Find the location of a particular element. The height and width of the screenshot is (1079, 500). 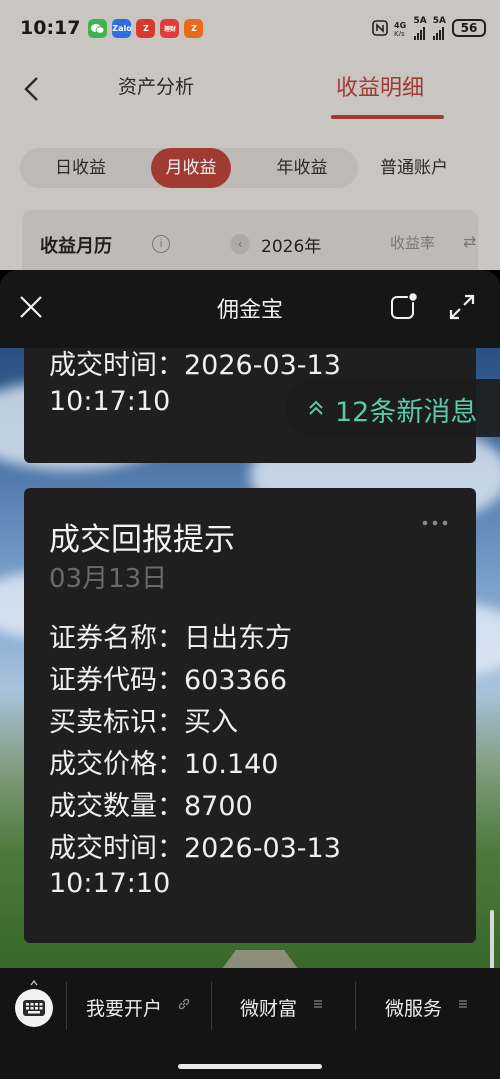

expand-icon is located at coordinates (462, 307).